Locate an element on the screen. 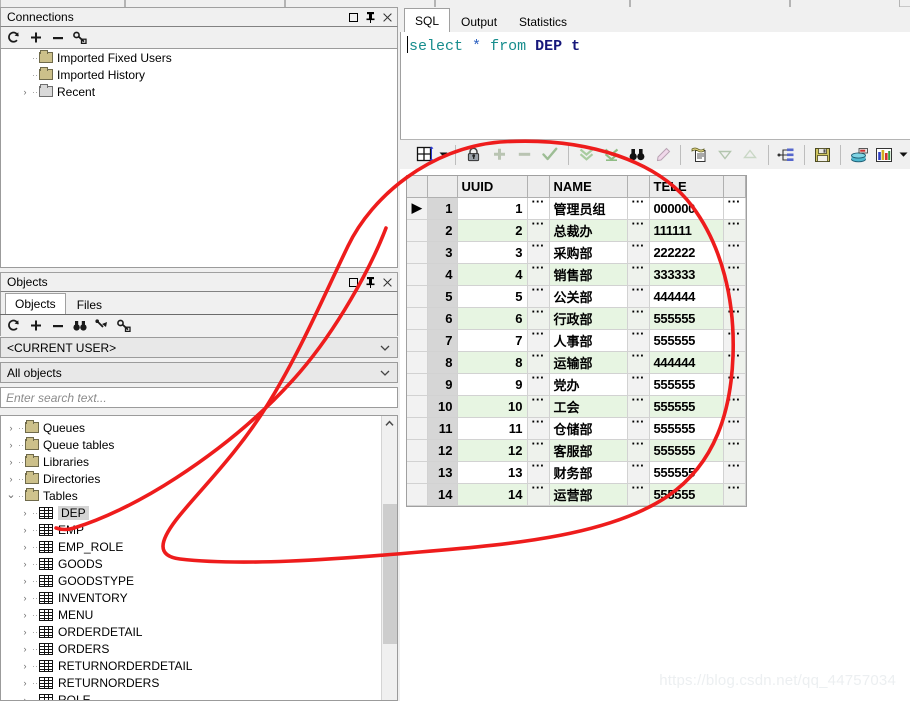 The width and height of the screenshot is (910, 701). table-row: 4 4 ··· 销售部 ··· 333333 ··· is located at coordinates (576, 273).